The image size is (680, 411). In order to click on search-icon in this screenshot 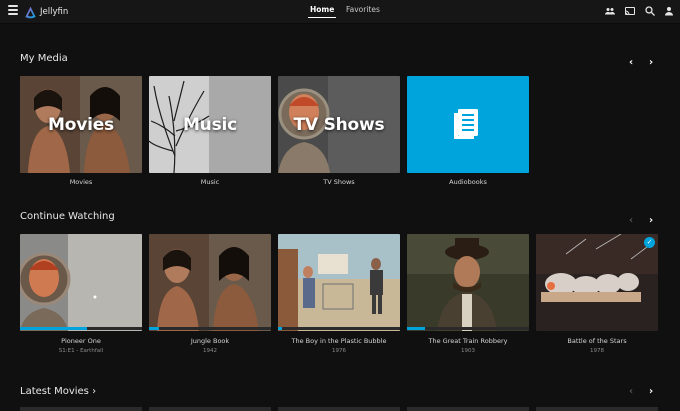, I will do `click(650, 9)`.